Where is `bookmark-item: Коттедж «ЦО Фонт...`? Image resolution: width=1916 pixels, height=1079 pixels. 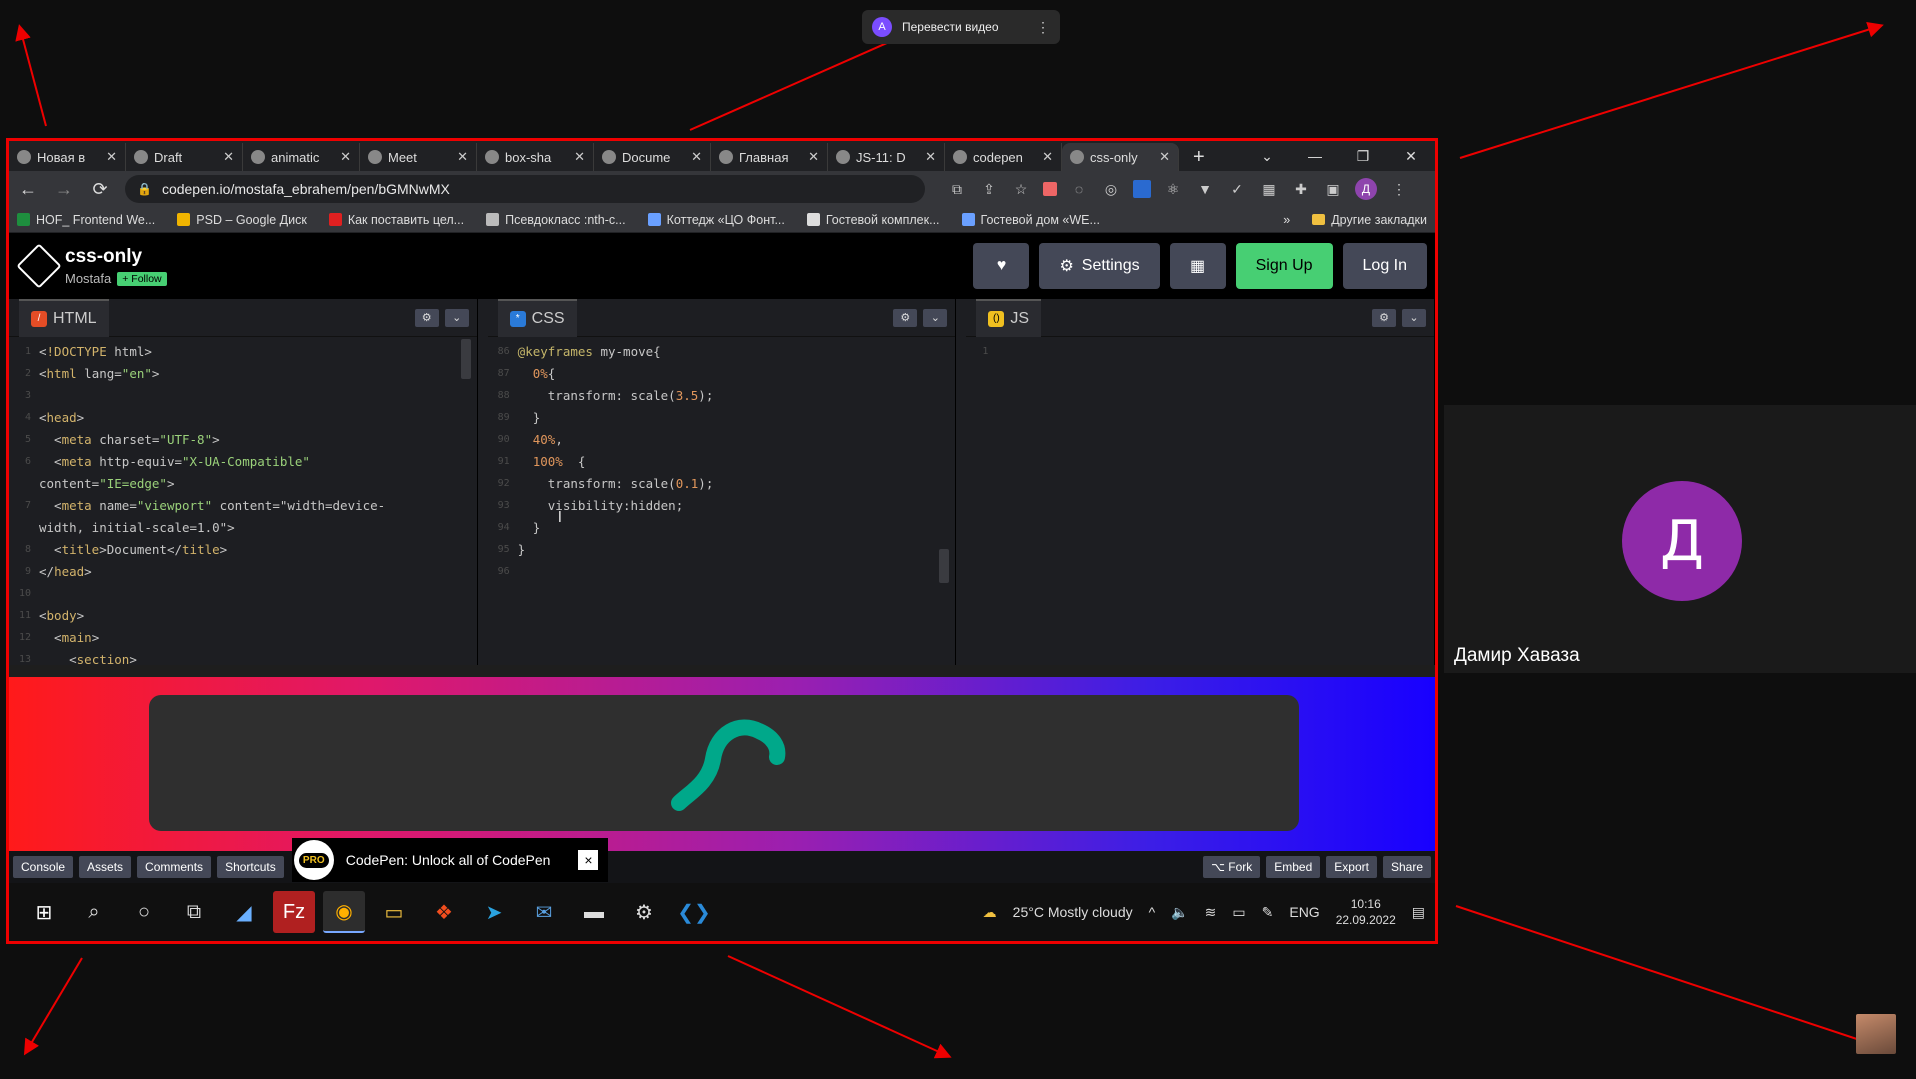
bookmark-item: Коттедж «ЦО Фонт... is located at coordinates (716, 220).